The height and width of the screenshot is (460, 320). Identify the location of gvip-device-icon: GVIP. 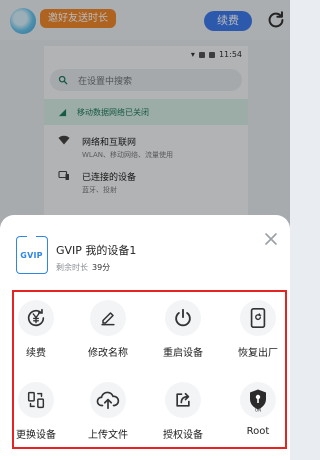
(32, 254).